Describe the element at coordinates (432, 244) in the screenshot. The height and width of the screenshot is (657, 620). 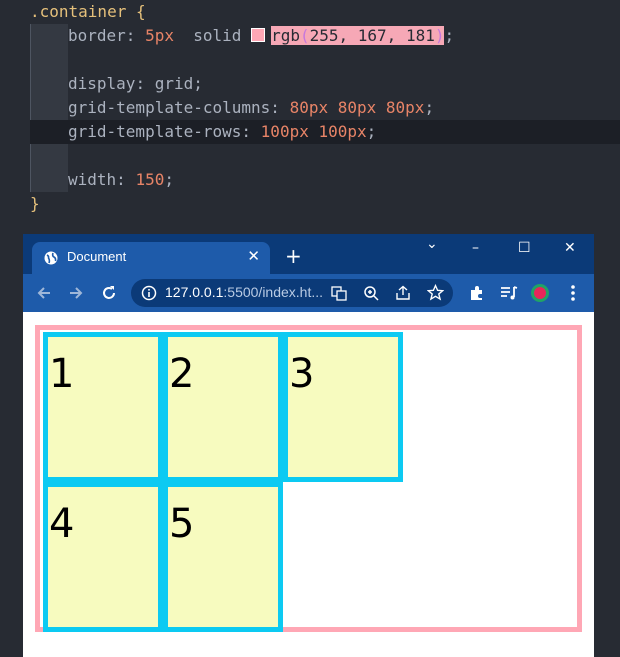
I see `tab-search-chevron-icon: ⌄` at that location.